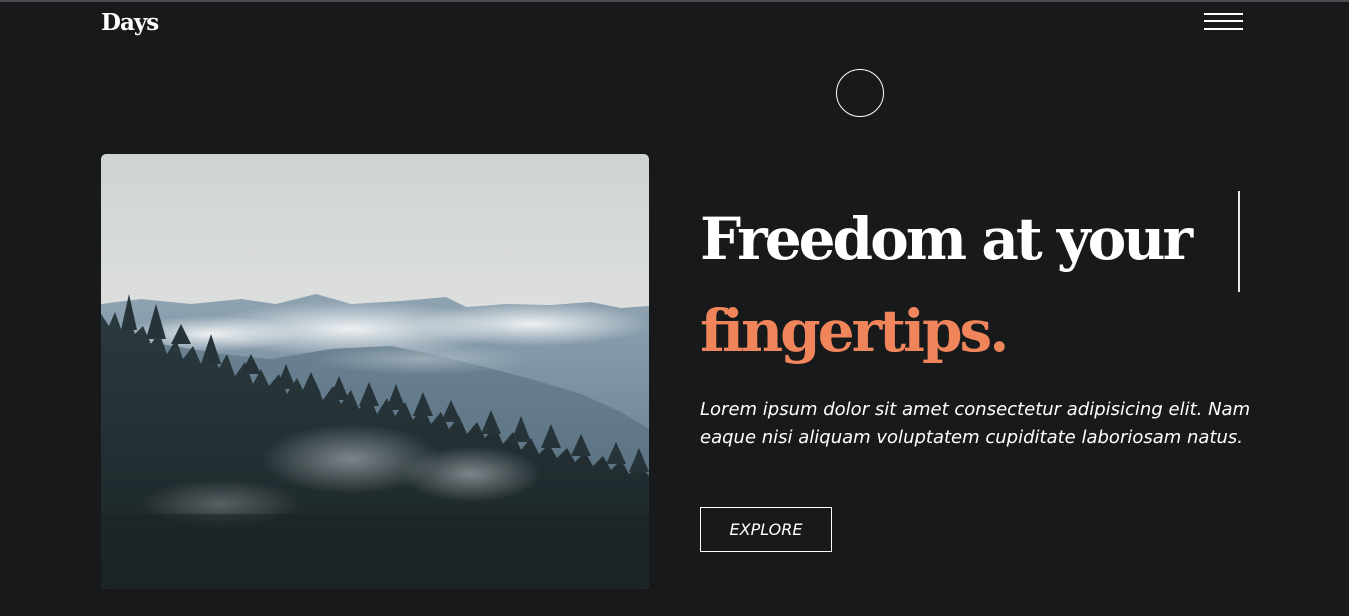 This screenshot has height=616, width=1349. I want to click on hamburger-menu-icon, so click(1224, 23).